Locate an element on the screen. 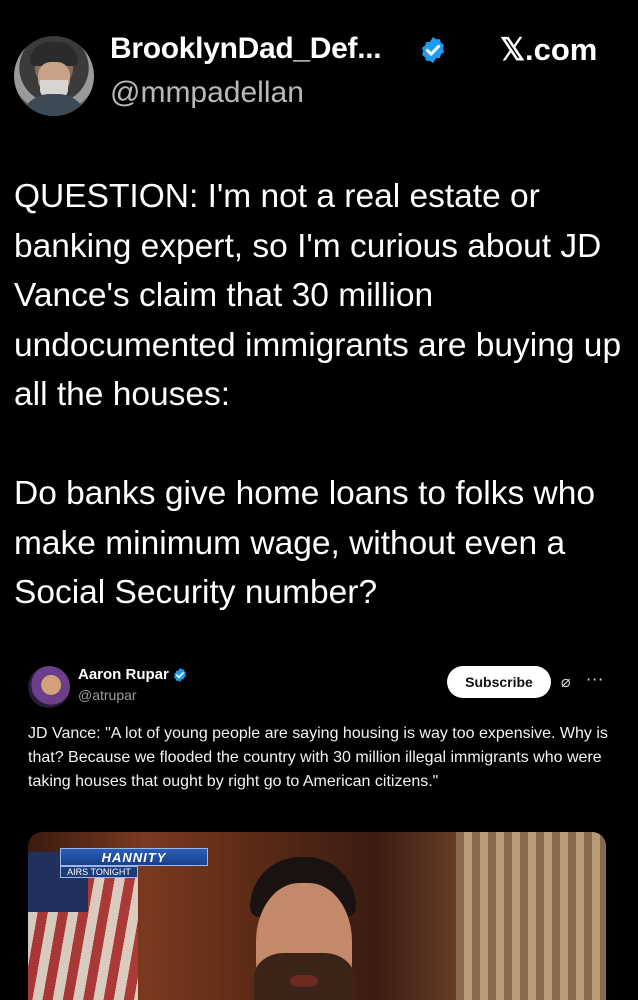  verified-badge-icon is located at coordinates (433, 50).